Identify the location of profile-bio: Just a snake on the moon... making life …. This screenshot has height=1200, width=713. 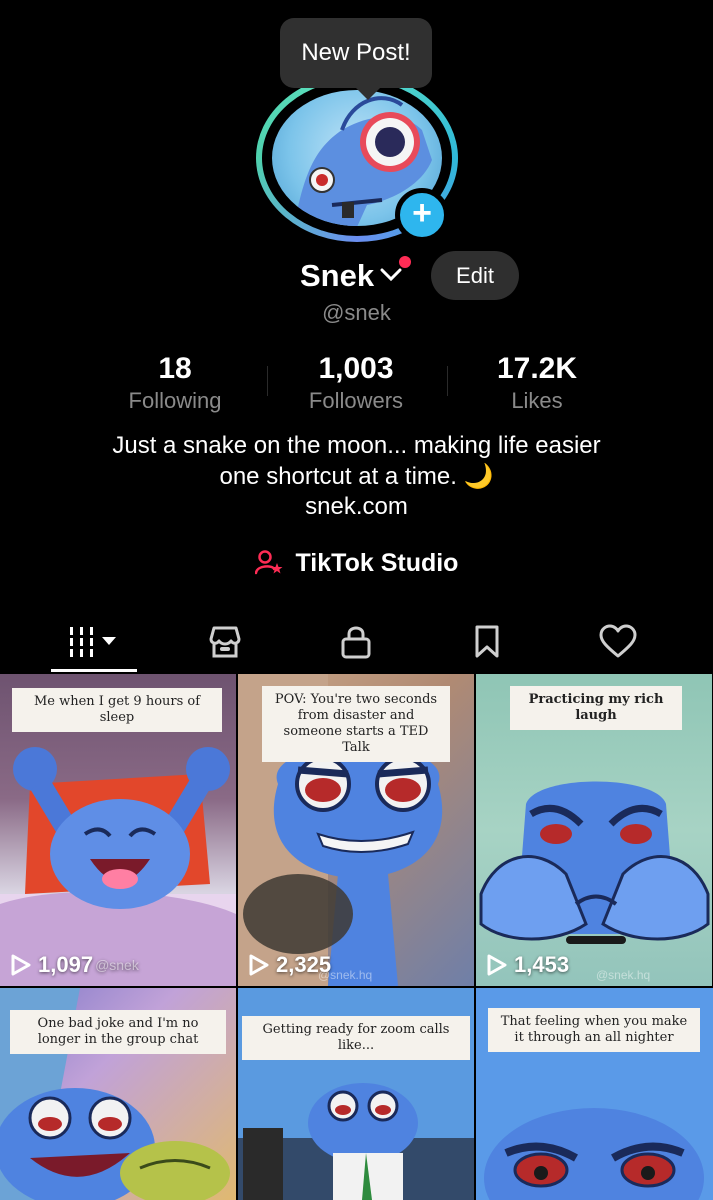
(356, 461).